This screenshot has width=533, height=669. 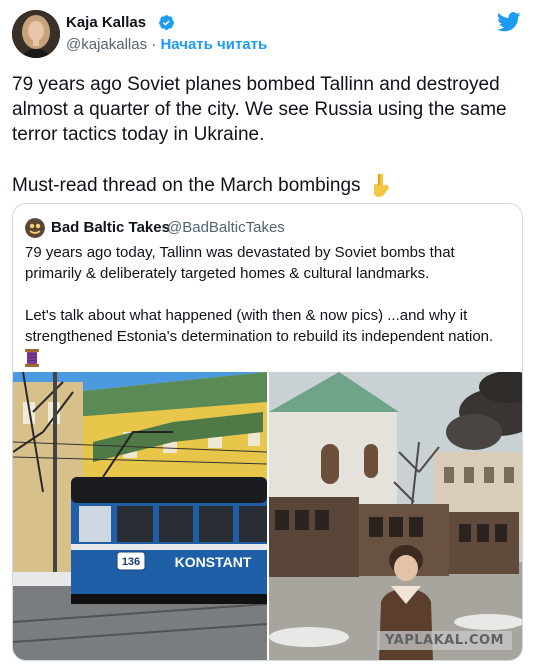 I want to click on tram-number: 136, so click(x=131, y=562).